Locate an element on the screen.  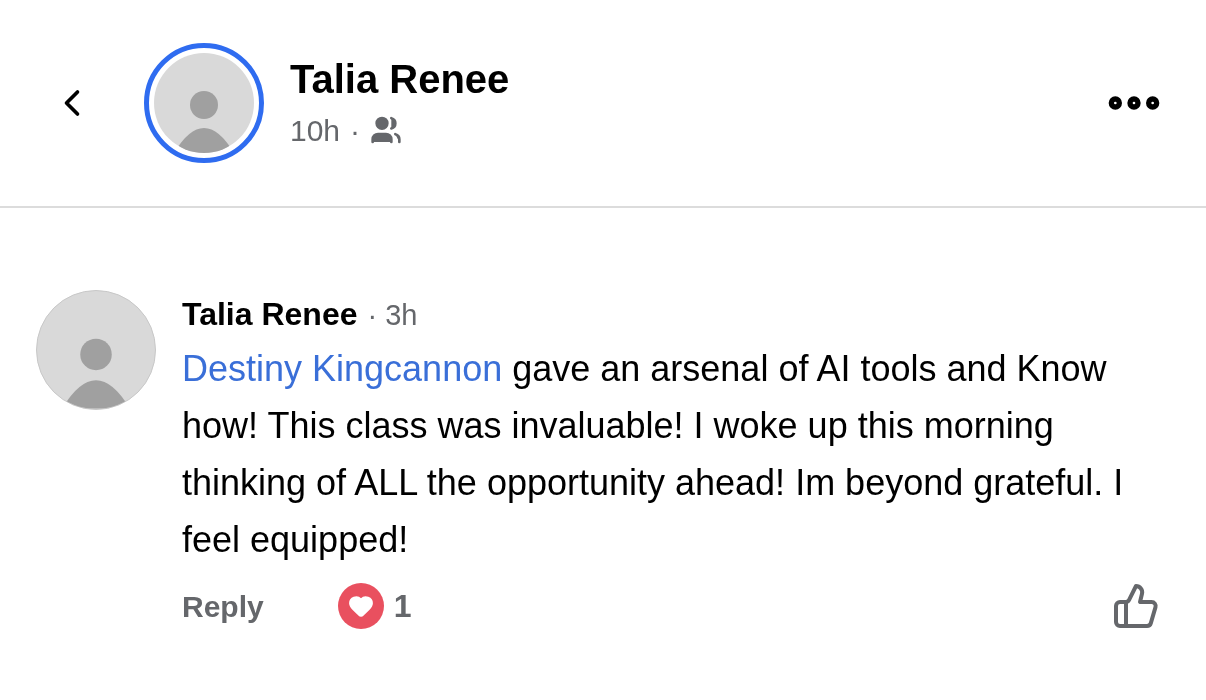
comment-time: · 3h is located at coordinates (392, 315).